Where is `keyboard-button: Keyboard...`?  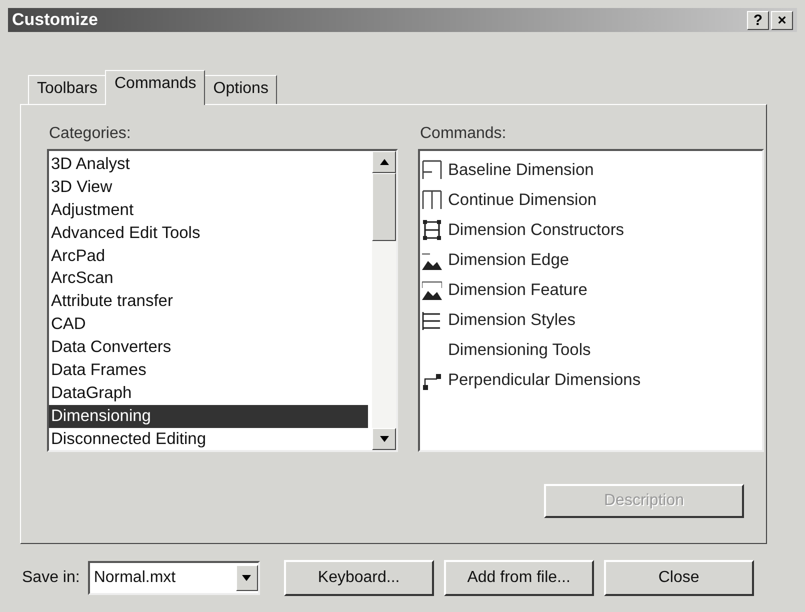
keyboard-button: Keyboard... is located at coordinates (359, 578).